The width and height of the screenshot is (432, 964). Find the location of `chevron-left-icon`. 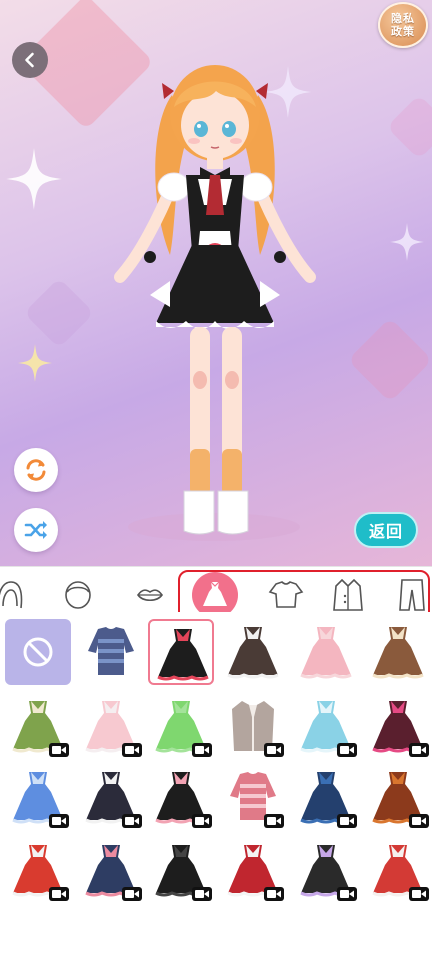

chevron-left-icon is located at coordinates (29, 60).